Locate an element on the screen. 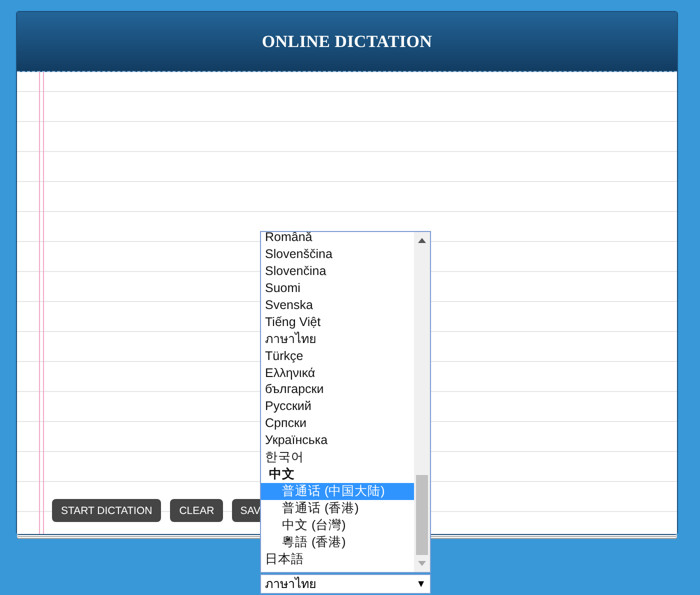 This screenshot has height=595, width=700. scrollbar-thumb is located at coordinates (422, 515).